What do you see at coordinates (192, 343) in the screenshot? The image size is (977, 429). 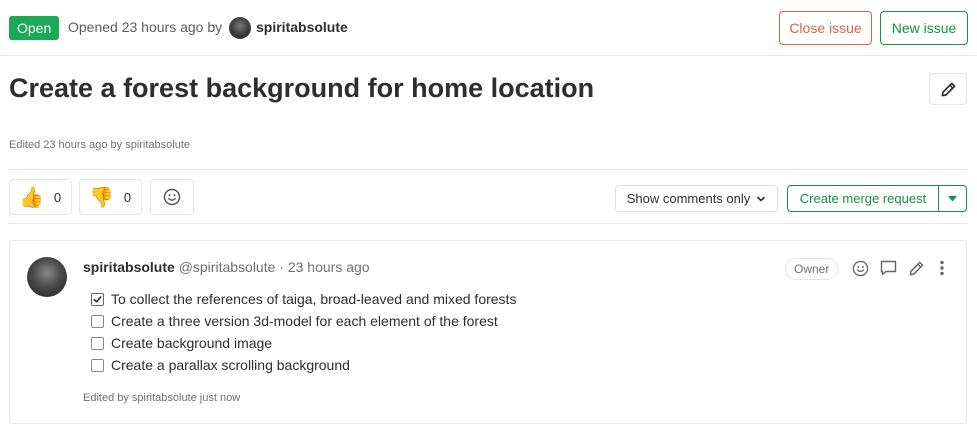 I see `task-label: Create background image` at bounding box center [192, 343].